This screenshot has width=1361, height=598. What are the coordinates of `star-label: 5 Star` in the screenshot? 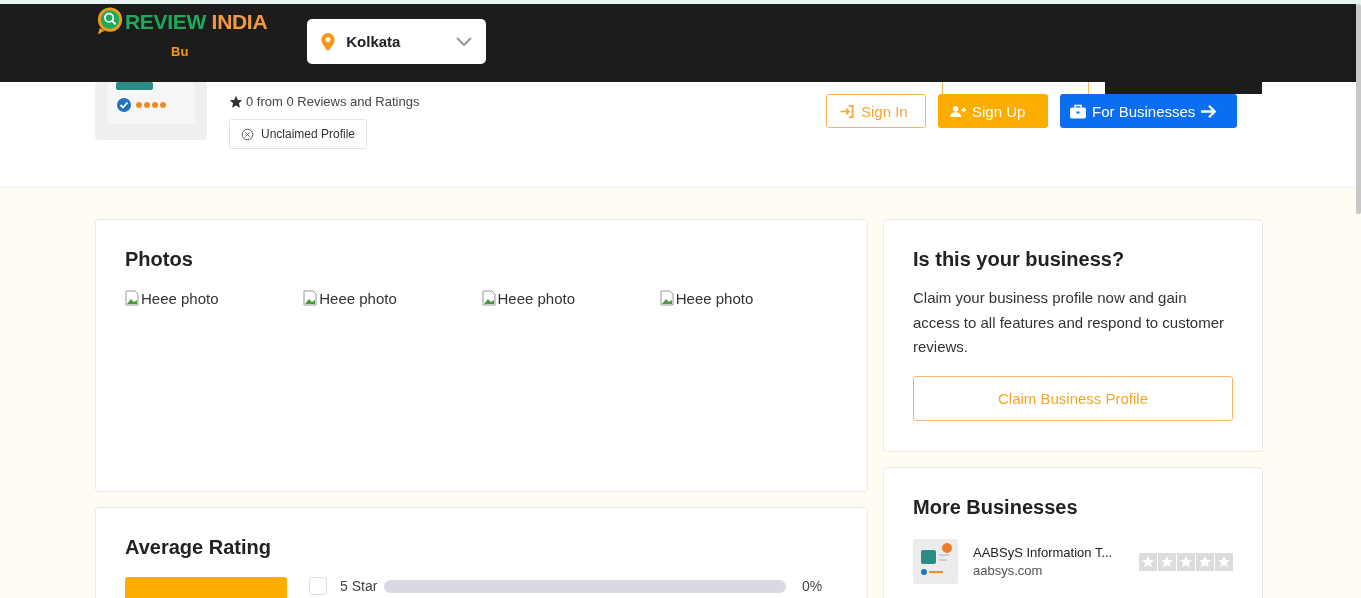 It's located at (359, 586).